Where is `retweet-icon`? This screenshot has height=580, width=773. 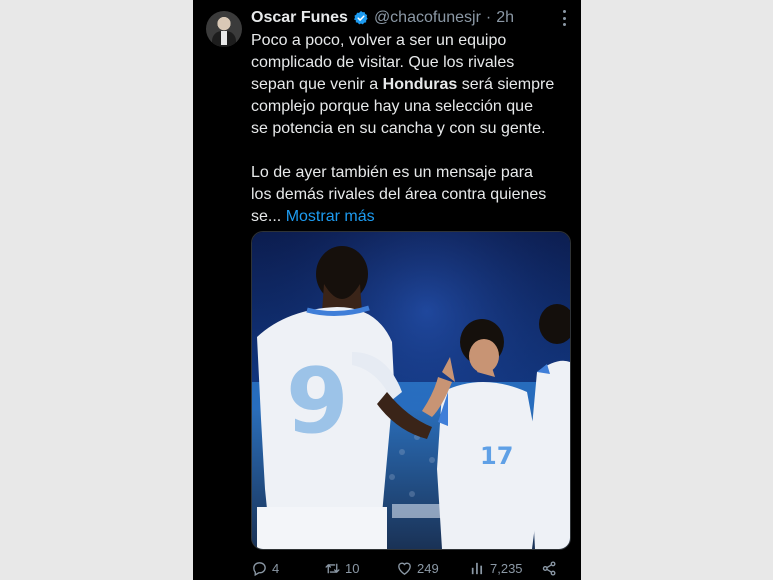
retweet-icon is located at coordinates (332, 568).